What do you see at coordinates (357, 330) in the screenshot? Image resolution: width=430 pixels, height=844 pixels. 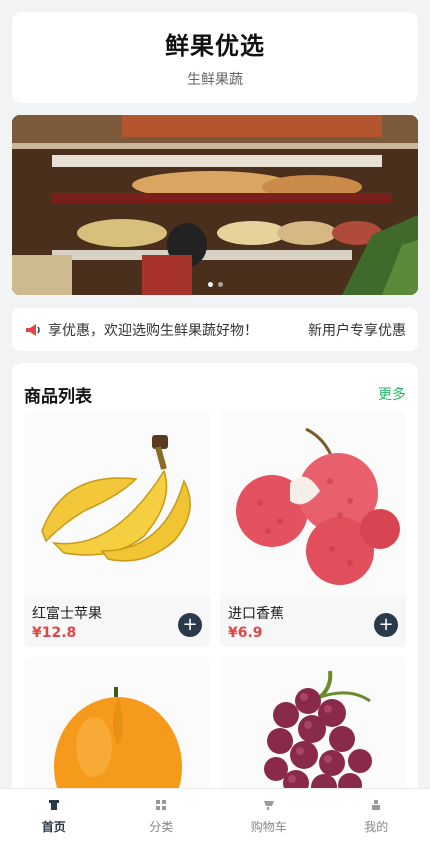 I see `notice-tag: 新用户专享优惠` at bounding box center [357, 330].